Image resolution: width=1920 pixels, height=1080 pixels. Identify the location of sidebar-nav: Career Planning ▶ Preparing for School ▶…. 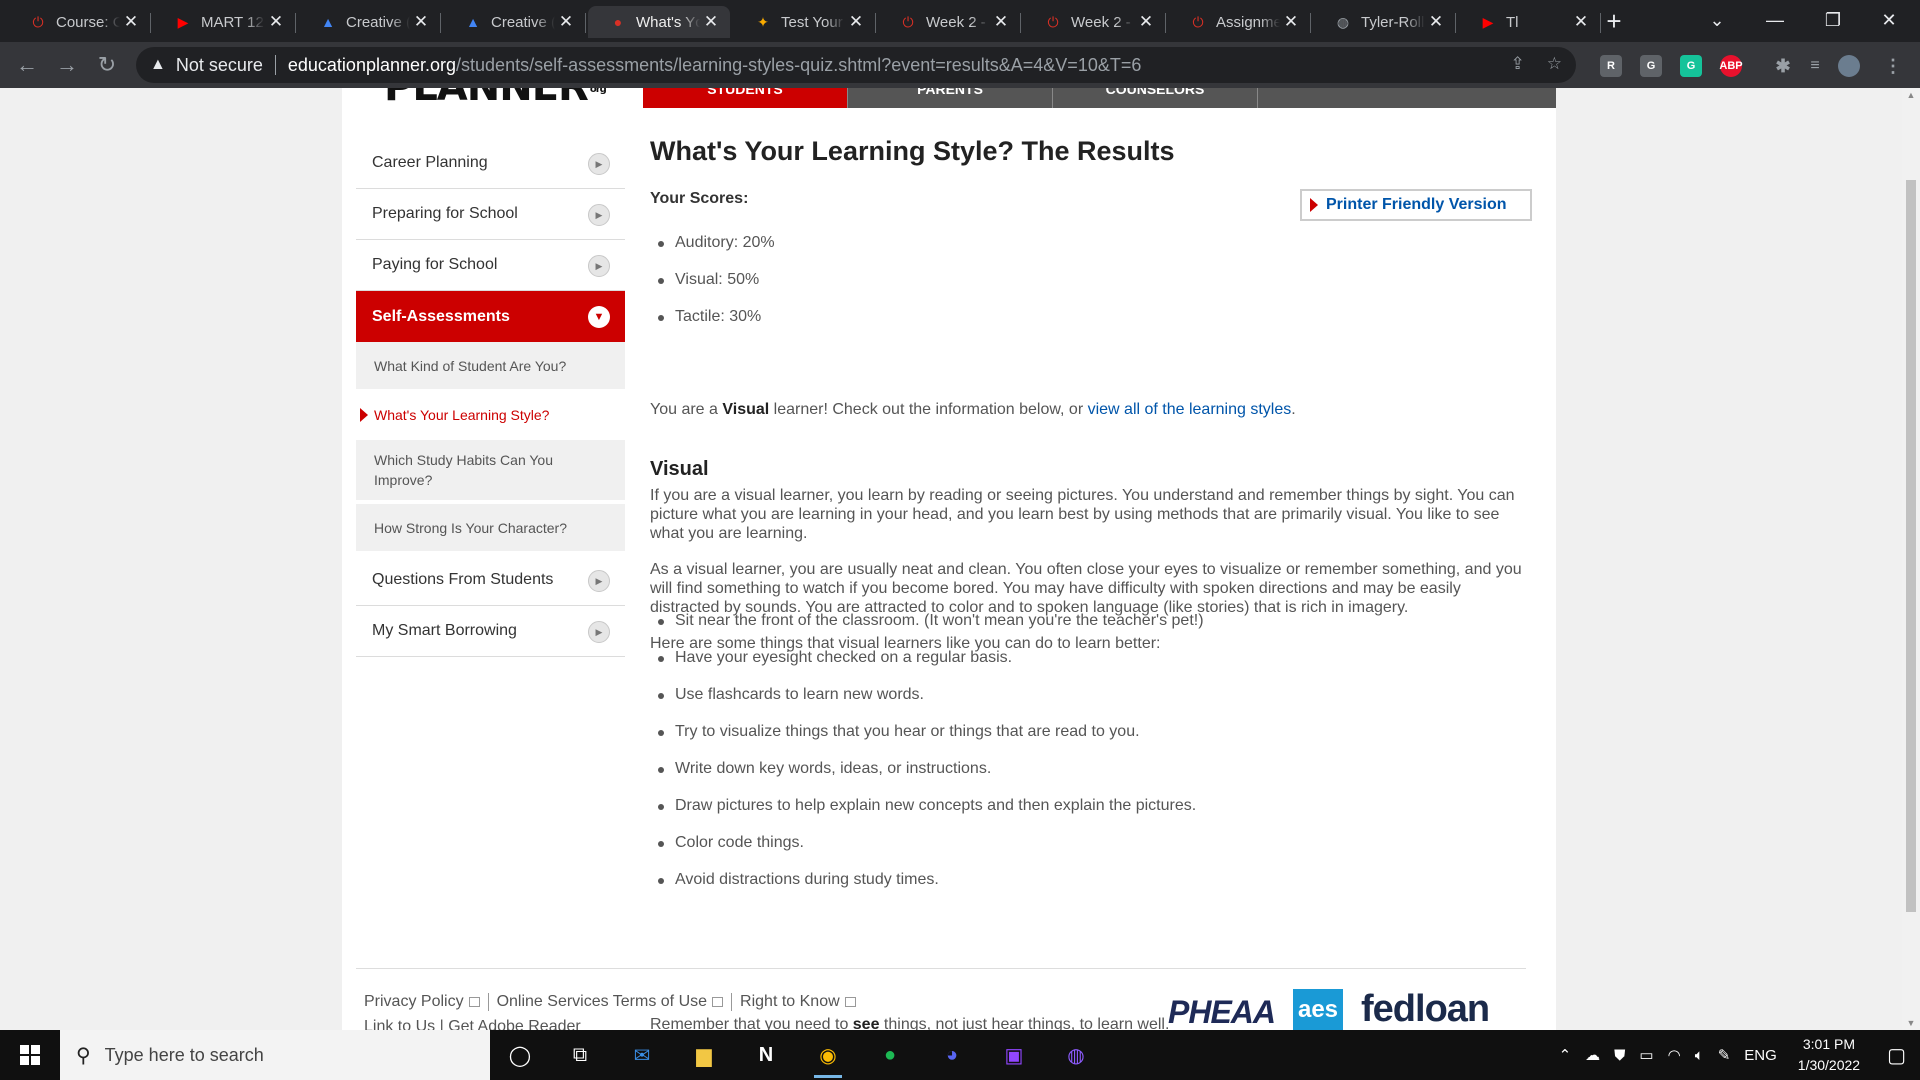
(490, 397).